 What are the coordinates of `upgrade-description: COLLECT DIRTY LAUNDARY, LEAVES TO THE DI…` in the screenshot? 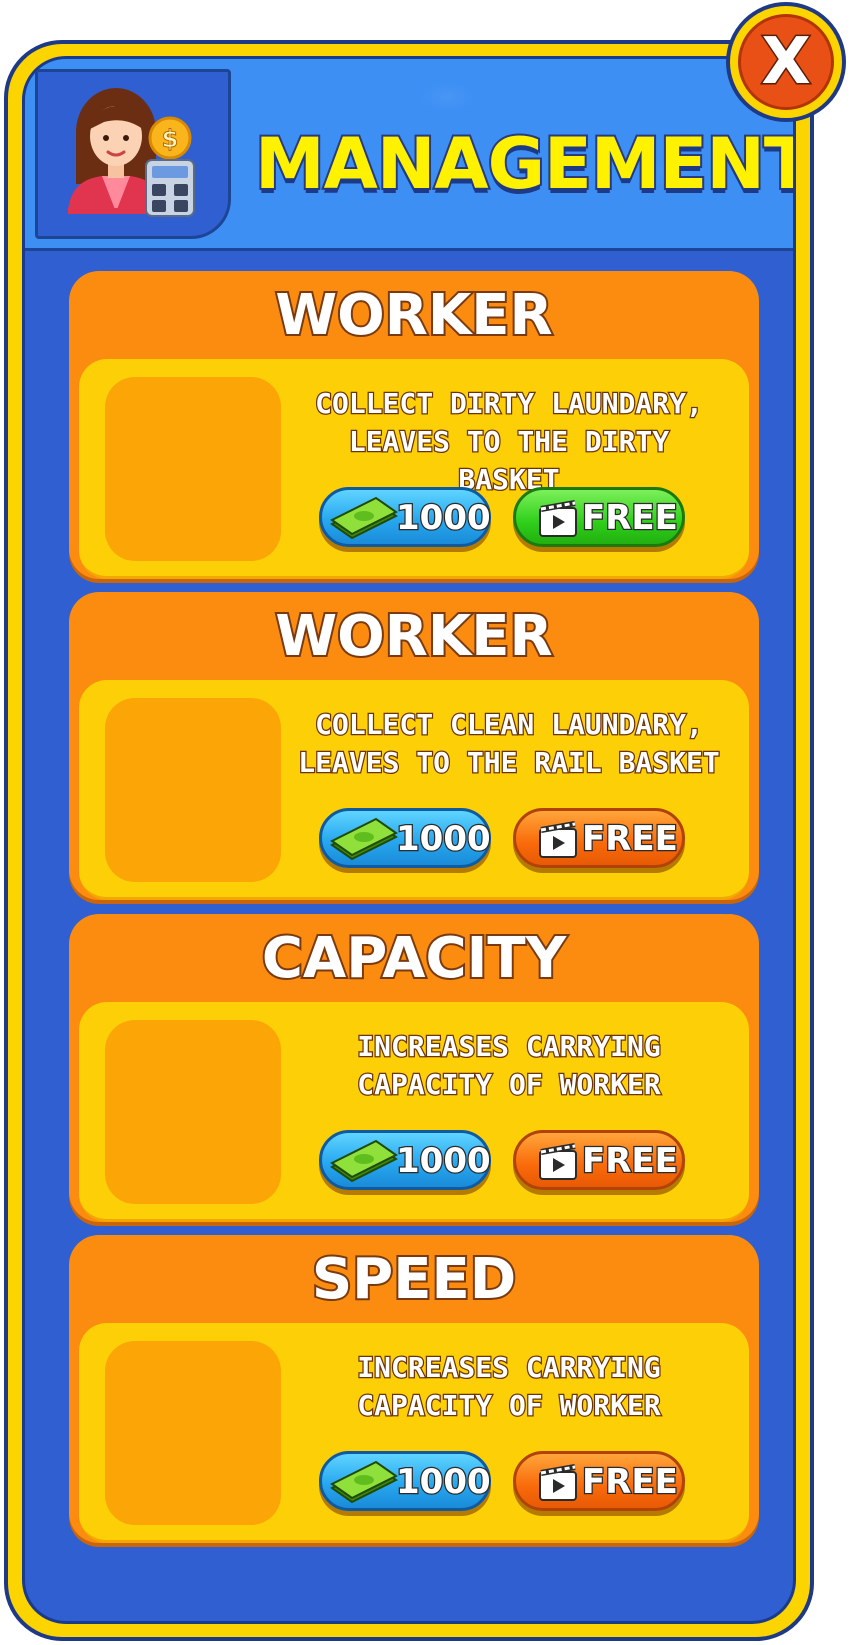 It's located at (509, 442).